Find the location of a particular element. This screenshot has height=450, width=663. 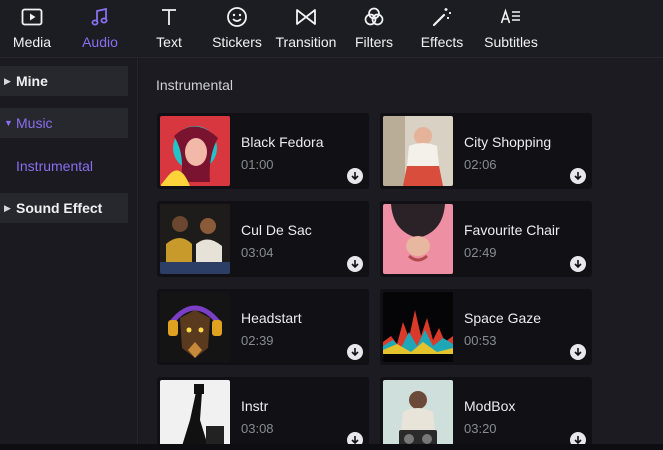

tab-media-label: Media is located at coordinates (32, 42).